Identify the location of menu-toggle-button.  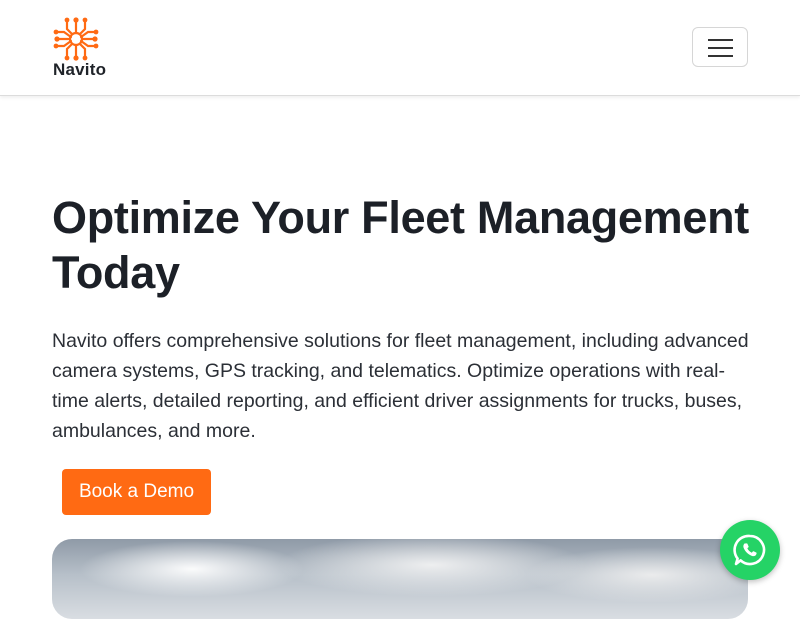
(720, 47).